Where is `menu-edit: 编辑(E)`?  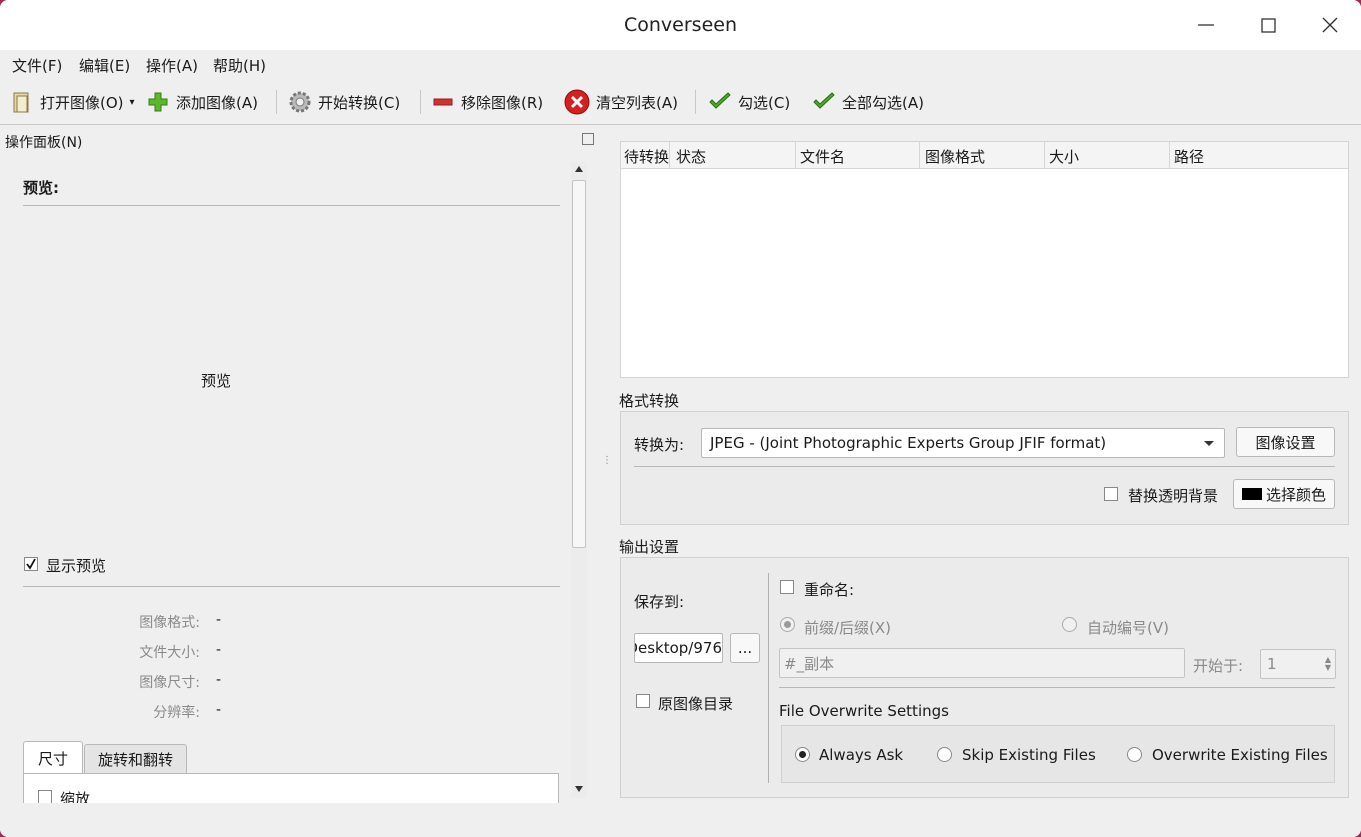 menu-edit: 编辑(E) is located at coordinates (104, 65).